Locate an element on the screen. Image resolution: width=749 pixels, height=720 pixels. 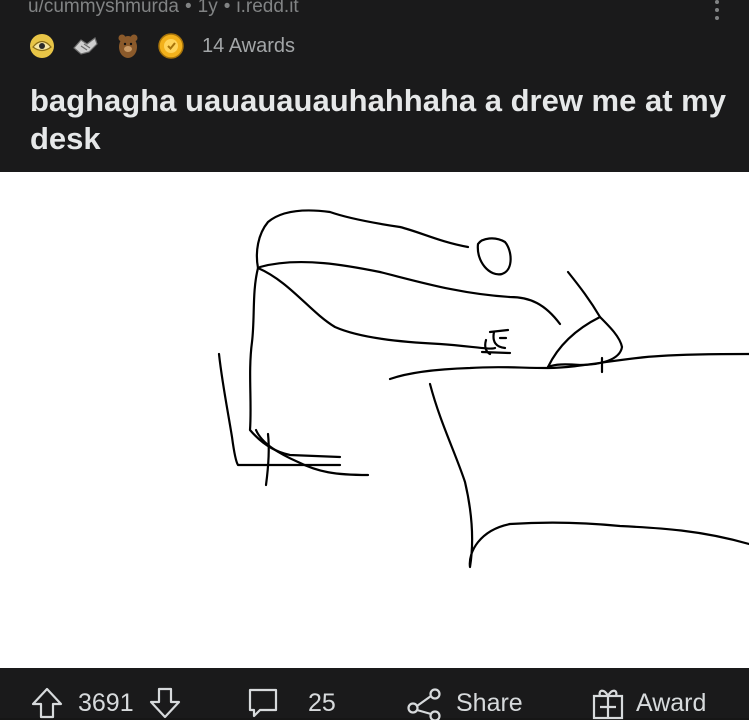
share-button: Share is located at coordinates (464, 703).